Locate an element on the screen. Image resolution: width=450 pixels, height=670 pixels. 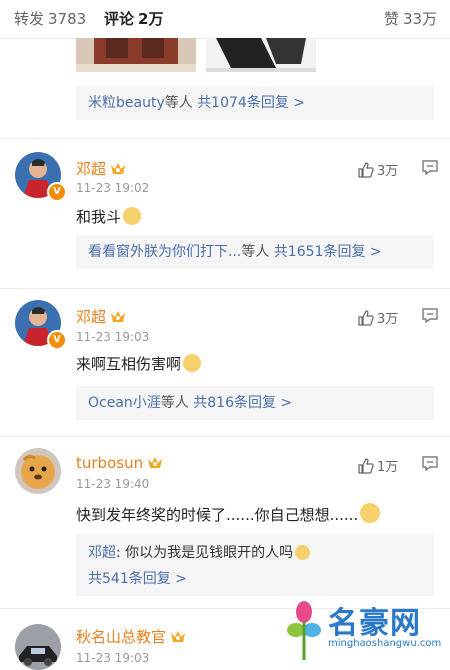
tab-repost: 转发 3783 is located at coordinates (50, 18).